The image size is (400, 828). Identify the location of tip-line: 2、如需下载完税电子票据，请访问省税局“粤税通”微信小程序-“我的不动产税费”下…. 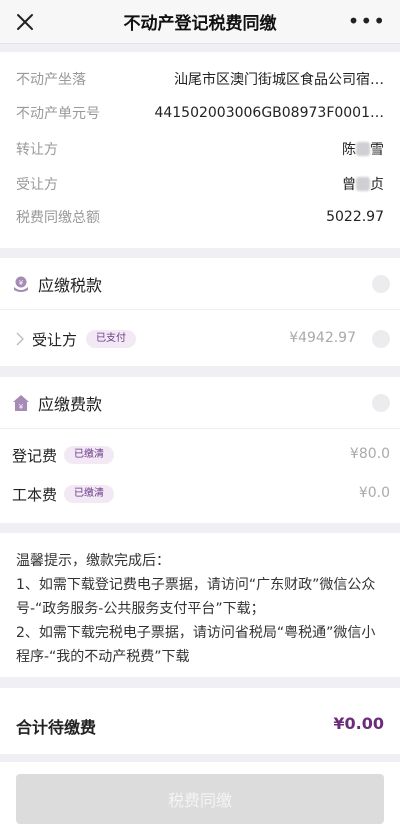
(196, 645).